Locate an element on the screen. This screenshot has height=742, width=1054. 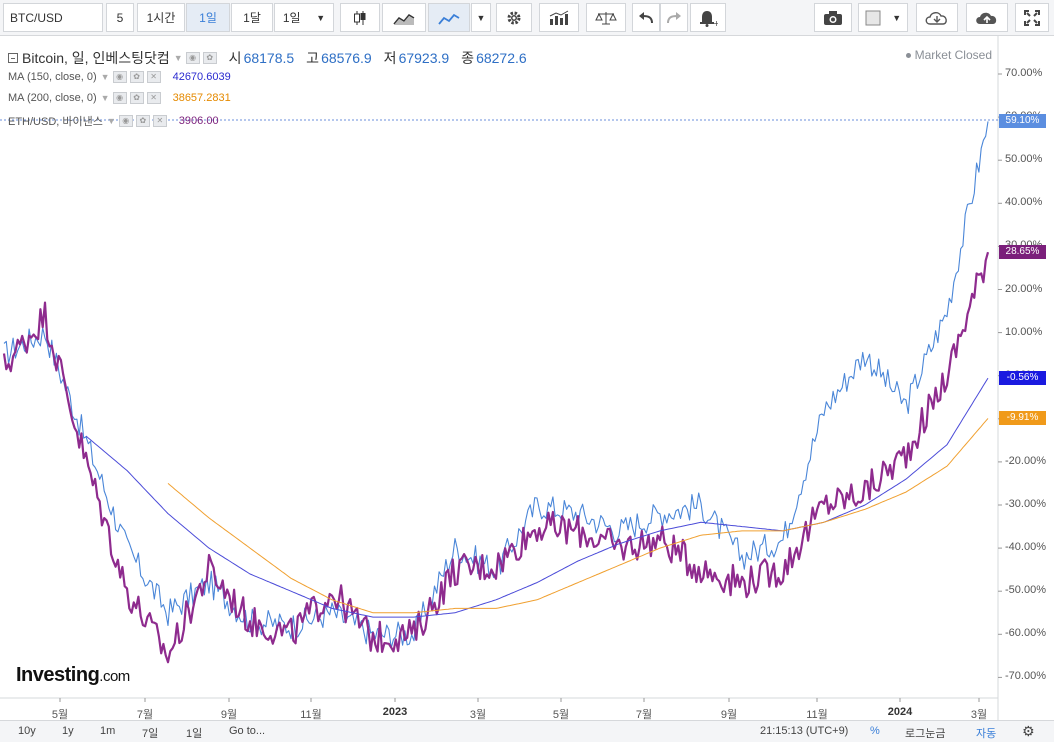
drawing-tools-dropdown: ▼ is located at coordinates (883, 17).